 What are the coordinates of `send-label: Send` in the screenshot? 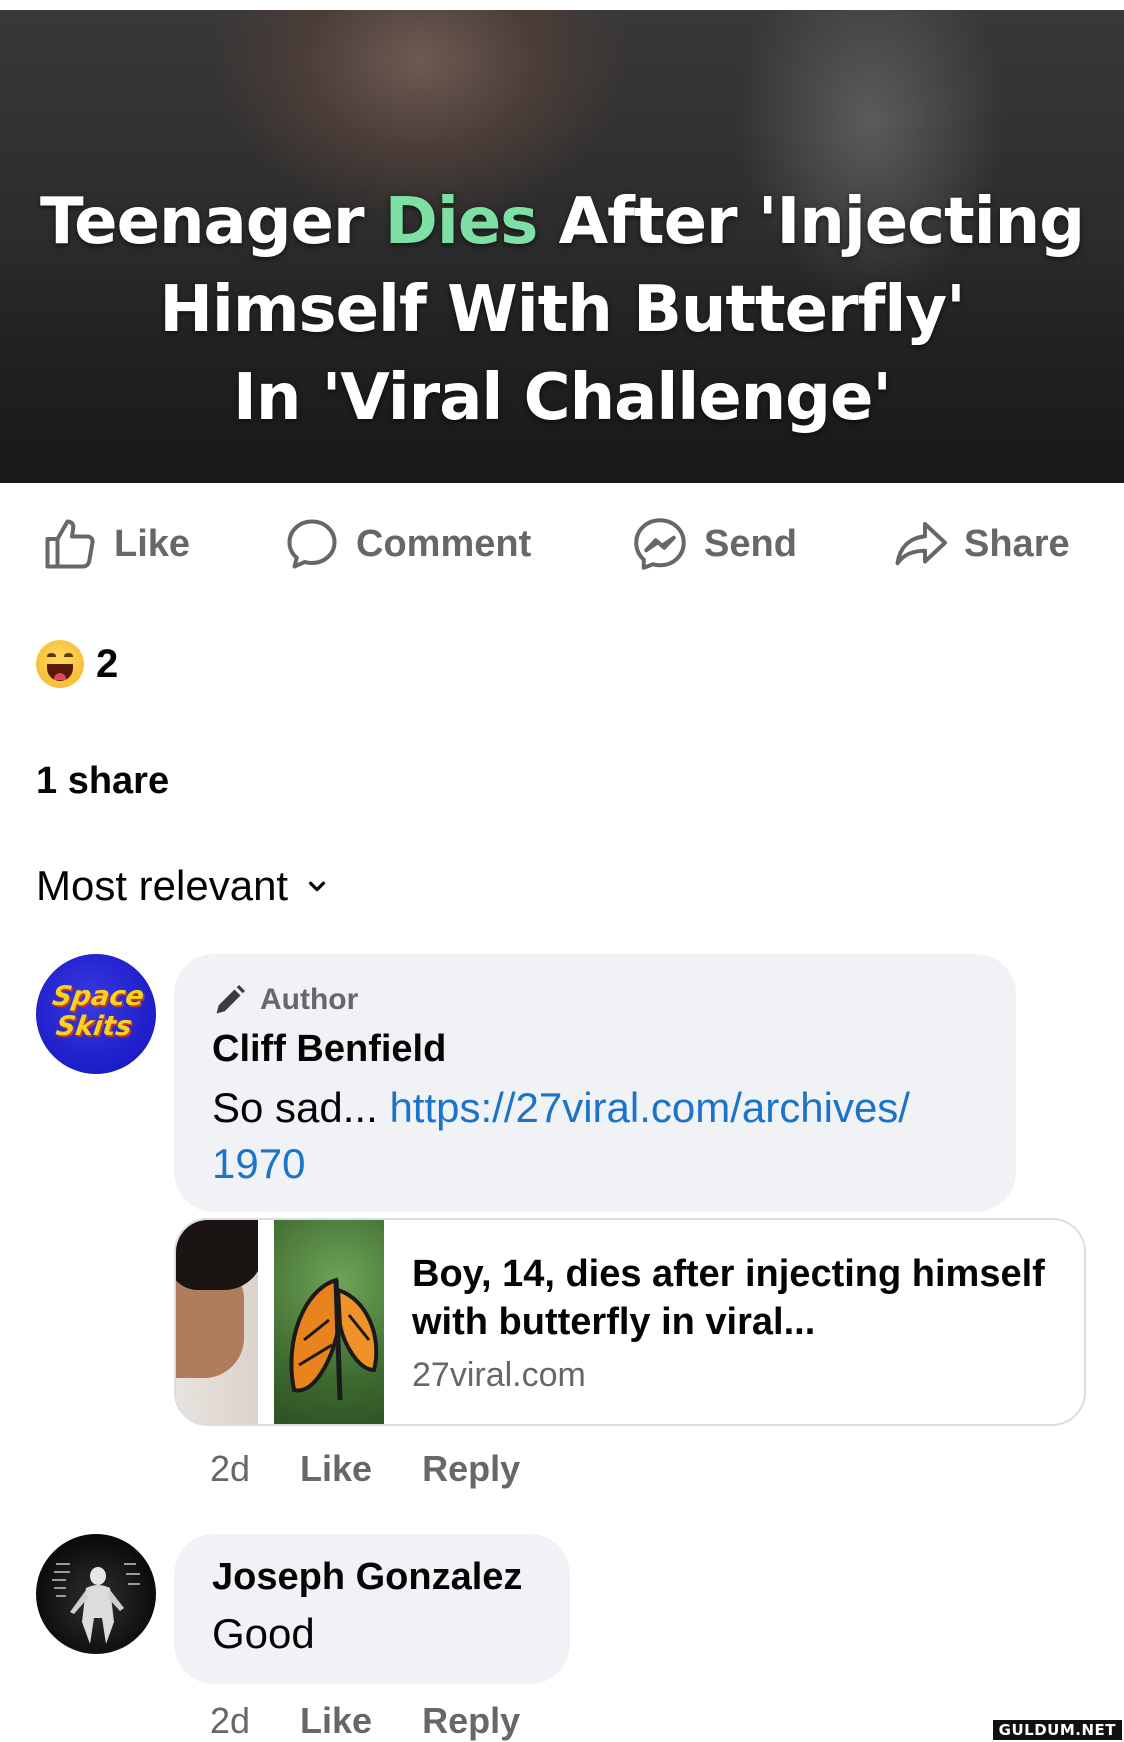 It's located at (750, 543).